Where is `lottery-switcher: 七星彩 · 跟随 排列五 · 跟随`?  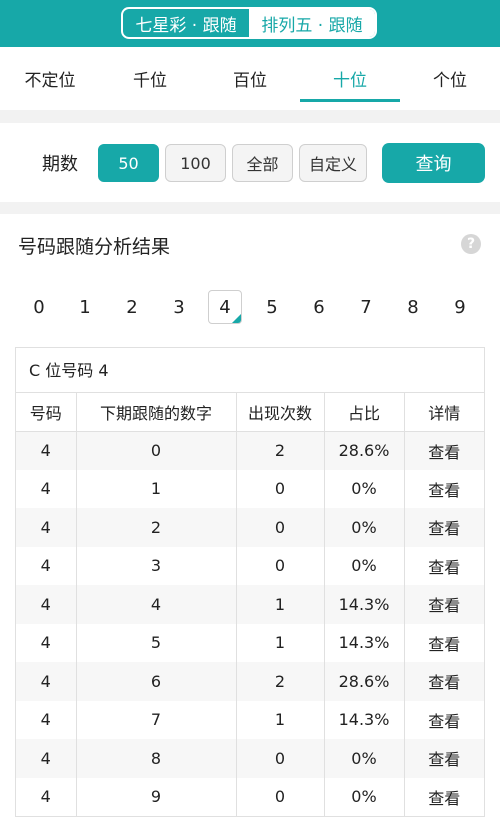
lottery-switcher: 七星彩 · 跟随 排列五 · 跟随 is located at coordinates (249, 23).